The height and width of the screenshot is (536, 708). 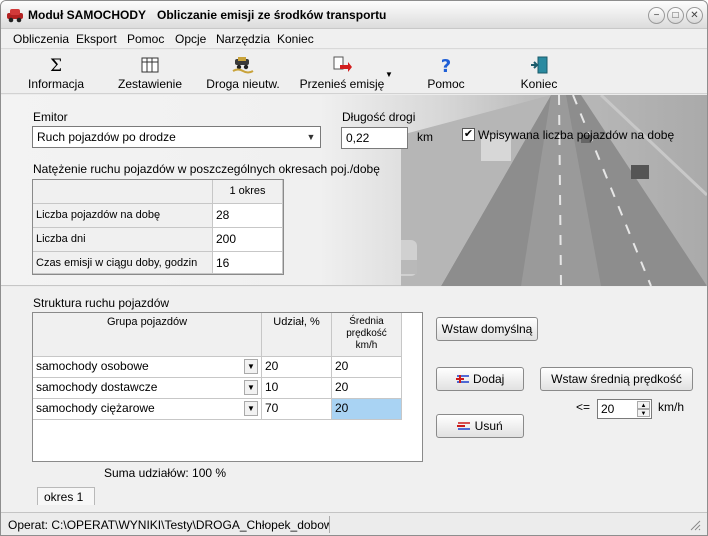 I want to click on car-app-icon, so click(x=15, y=16).